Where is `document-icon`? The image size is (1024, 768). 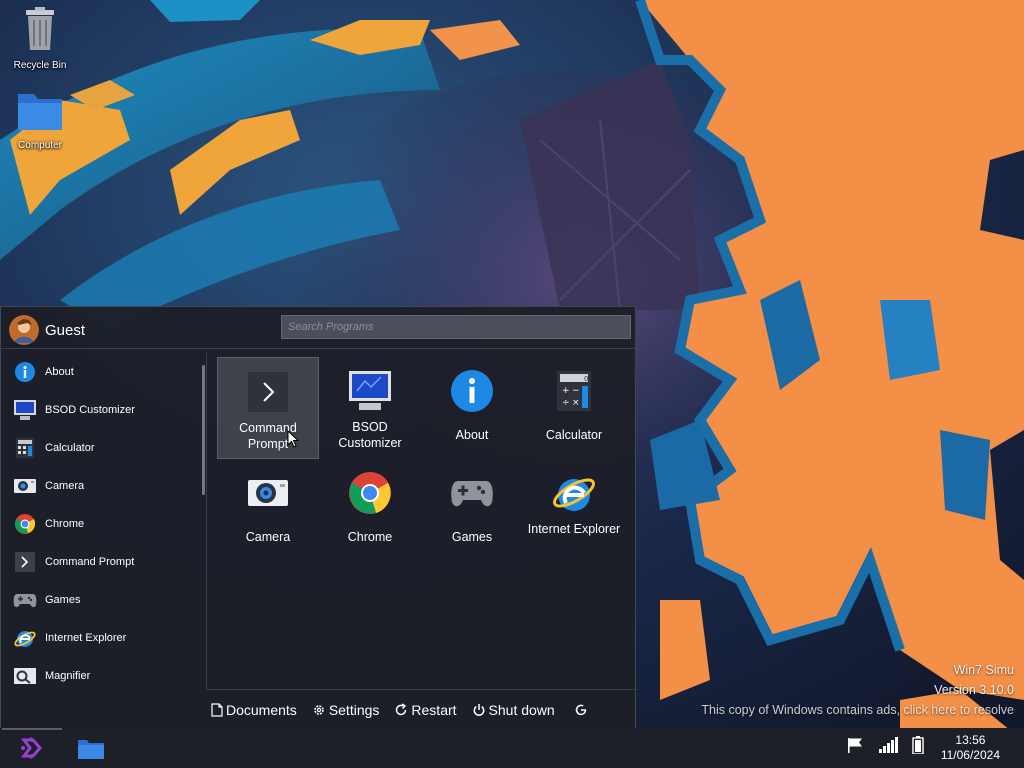
document-icon is located at coordinates (217, 710).